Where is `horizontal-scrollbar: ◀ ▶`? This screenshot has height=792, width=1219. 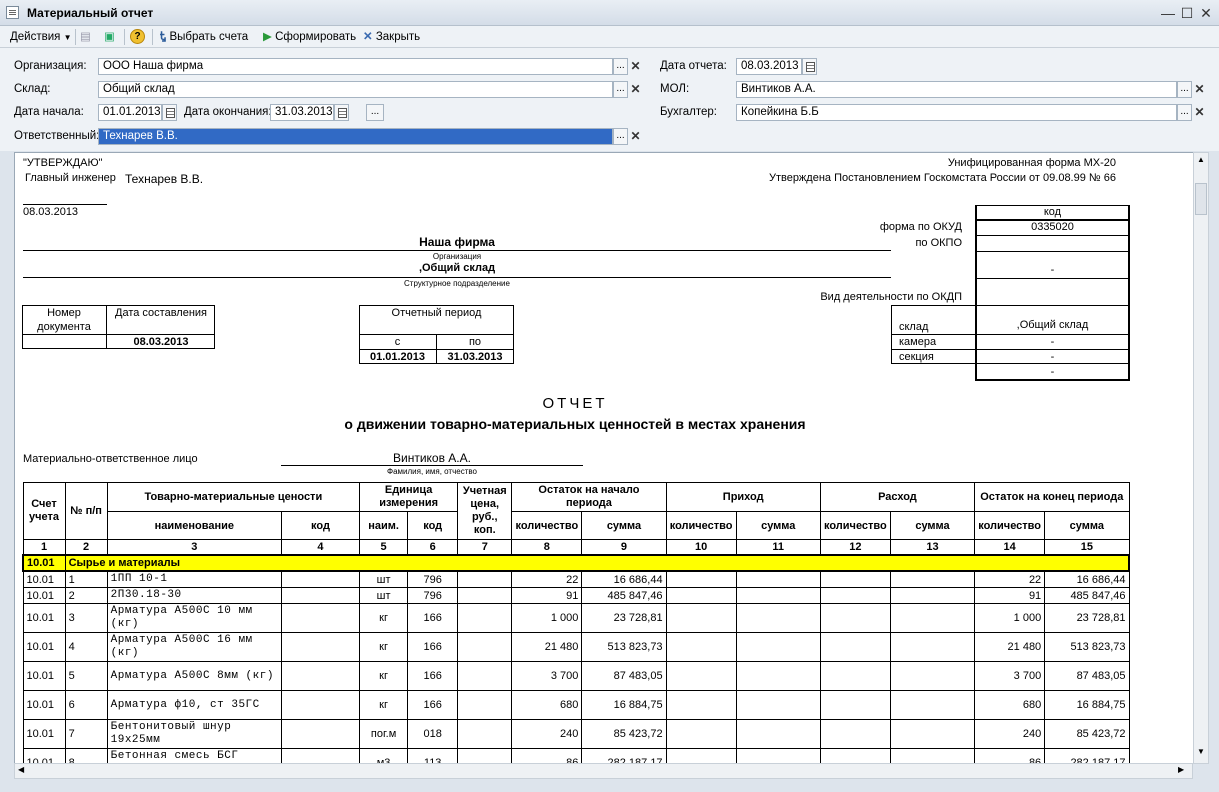 horizontal-scrollbar: ◀ ▶ is located at coordinates (603, 771).